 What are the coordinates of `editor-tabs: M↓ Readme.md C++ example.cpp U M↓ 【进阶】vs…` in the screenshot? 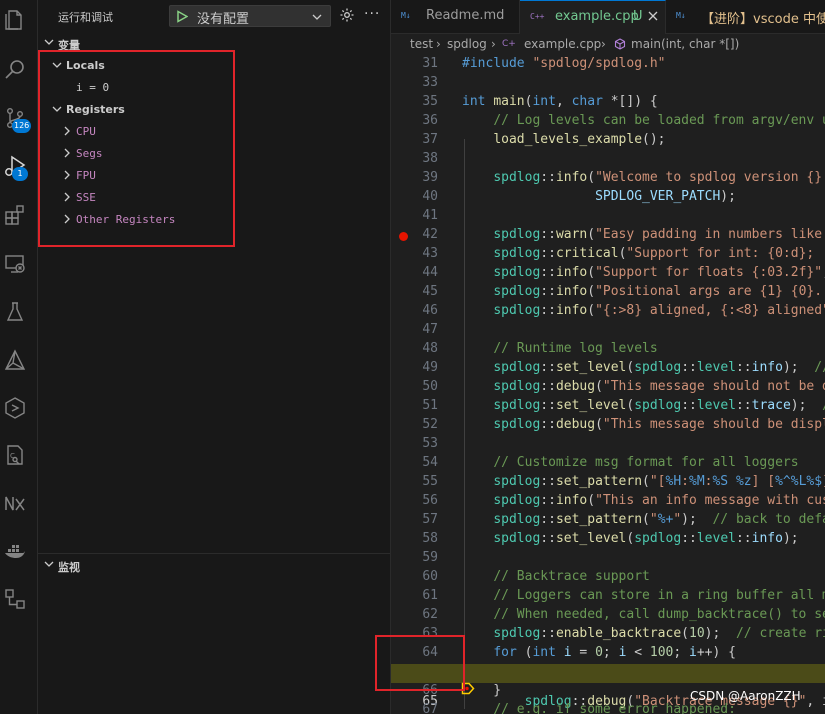 It's located at (608, 17).